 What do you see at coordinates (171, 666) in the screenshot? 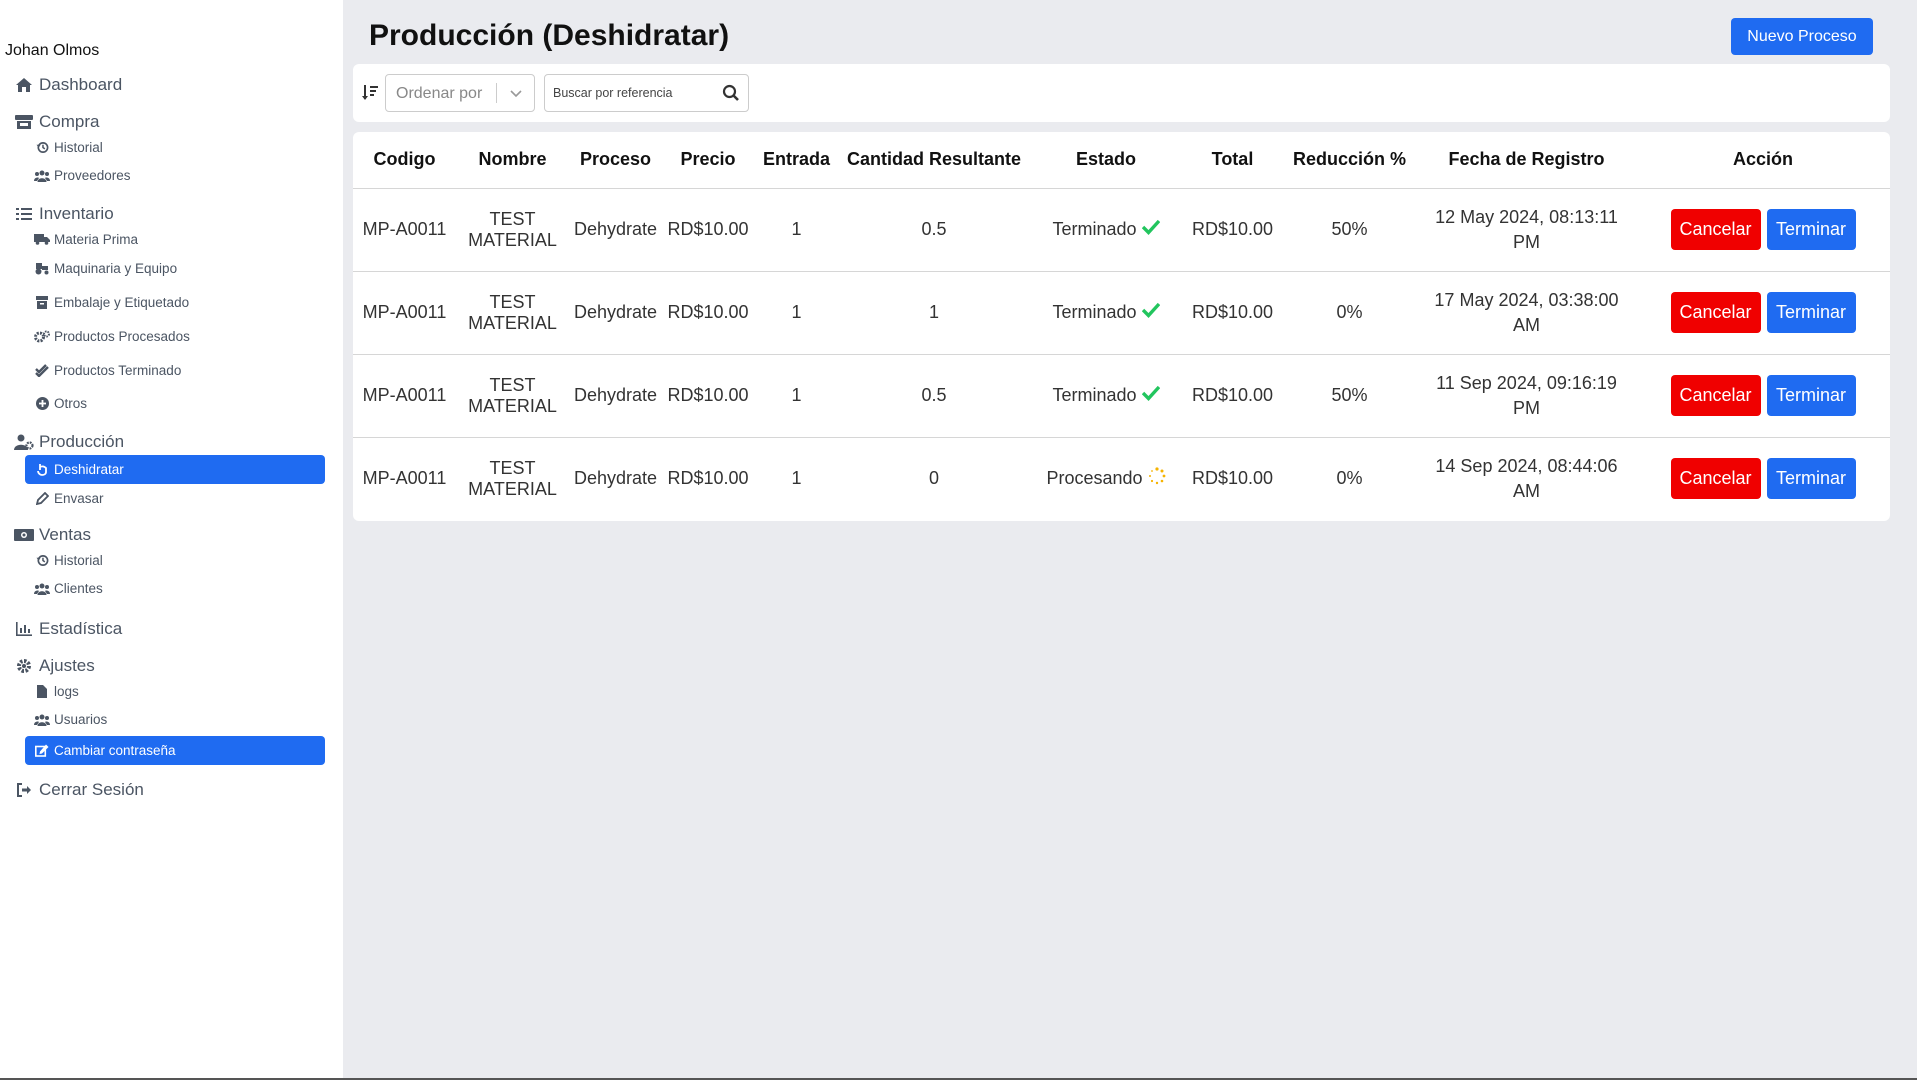
I see `nav-ajustes: Ajustes` at bounding box center [171, 666].